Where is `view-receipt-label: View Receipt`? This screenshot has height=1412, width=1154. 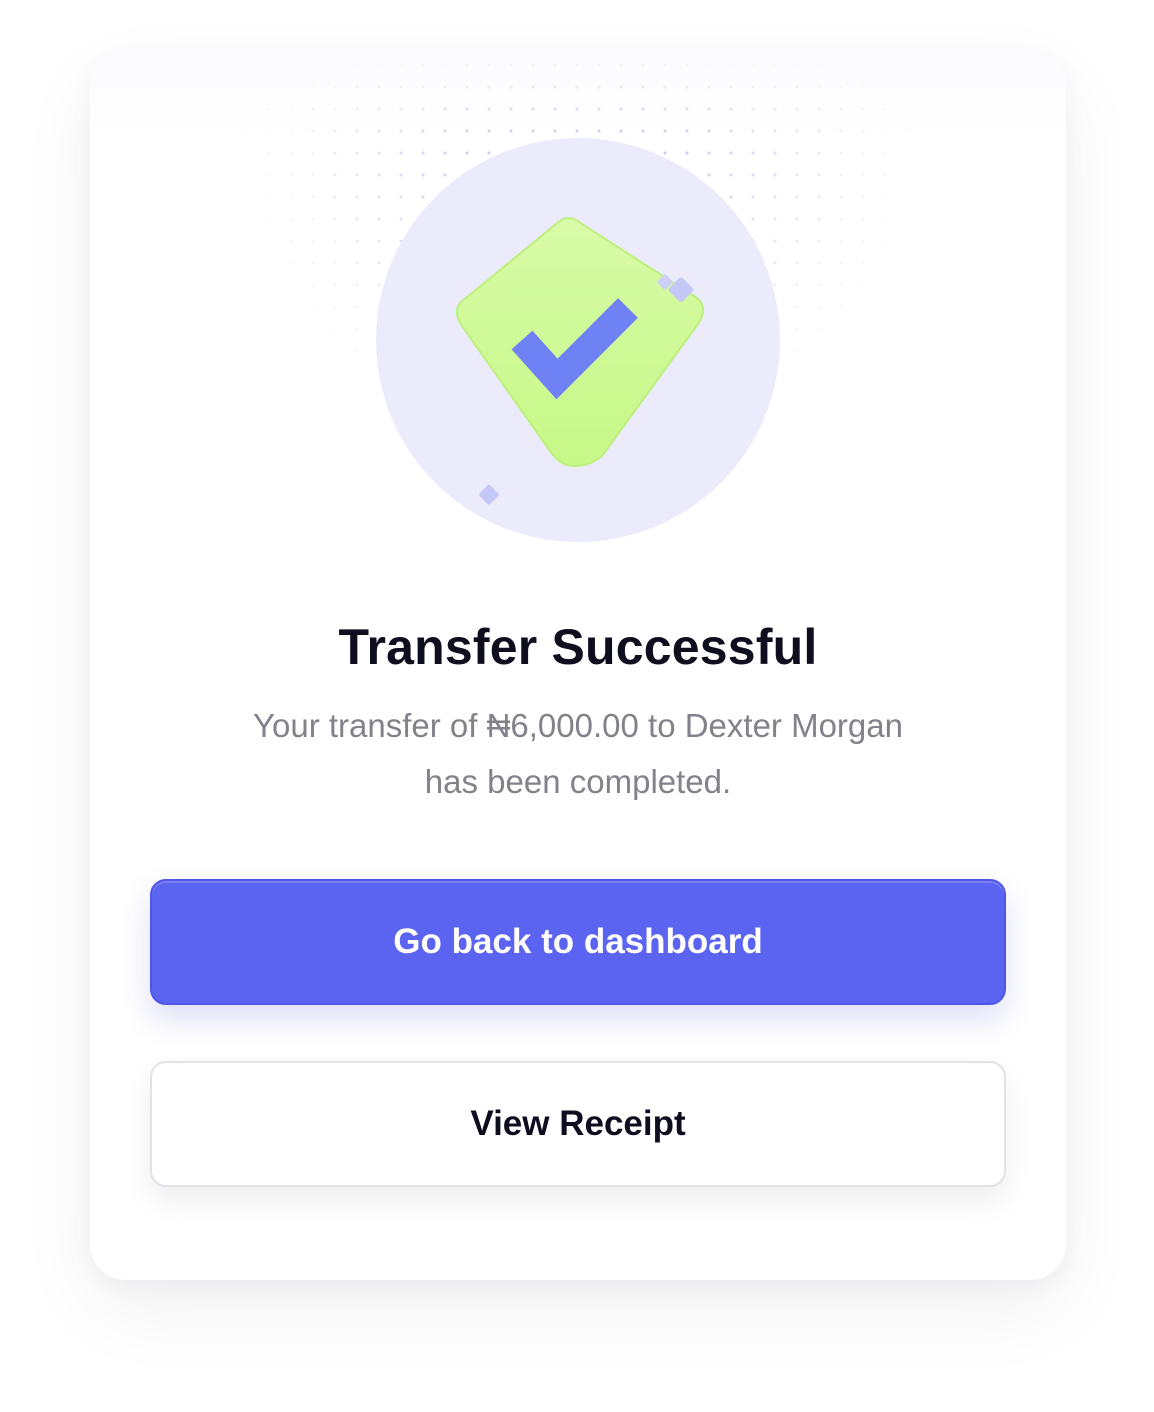 view-receipt-label: View Receipt is located at coordinates (578, 1123).